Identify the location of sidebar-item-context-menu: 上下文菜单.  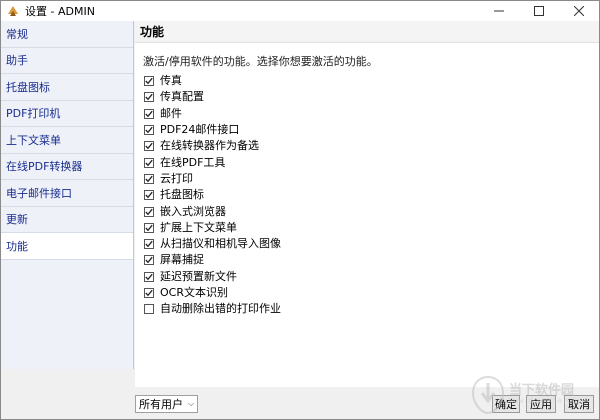
(67, 140).